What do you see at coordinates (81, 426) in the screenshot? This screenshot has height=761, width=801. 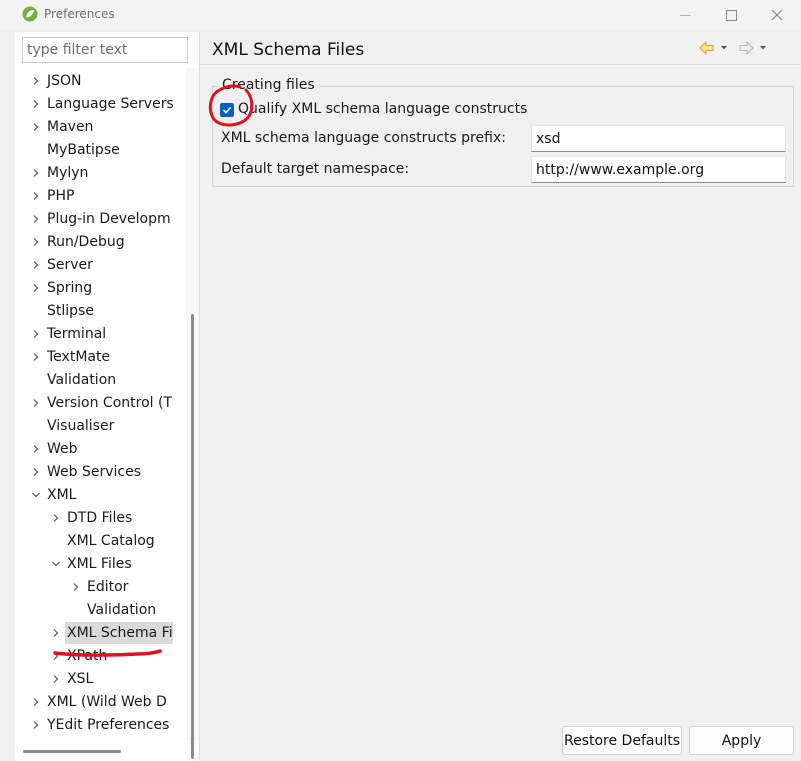 I see `tree-item-label: Visualiser` at bounding box center [81, 426].